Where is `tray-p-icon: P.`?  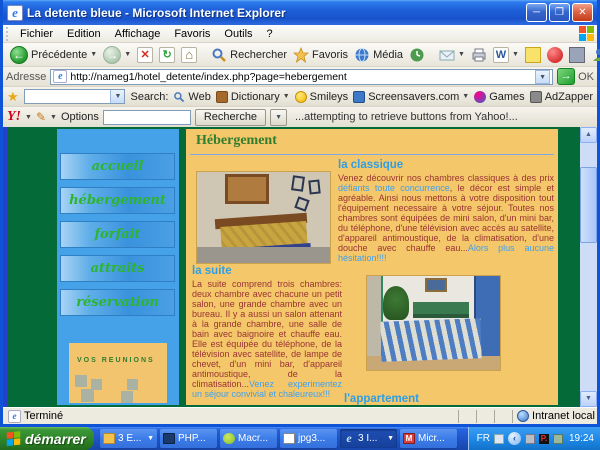
tray-p-icon: P. is located at coordinates (543, 438).